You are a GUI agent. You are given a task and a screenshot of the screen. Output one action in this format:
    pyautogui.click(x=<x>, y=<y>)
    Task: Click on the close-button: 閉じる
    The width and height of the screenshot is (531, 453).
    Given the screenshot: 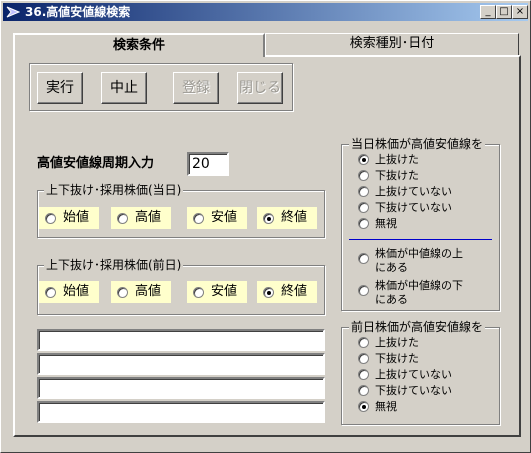 What is the action you would take?
    pyautogui.click(x=260, y=88)
    